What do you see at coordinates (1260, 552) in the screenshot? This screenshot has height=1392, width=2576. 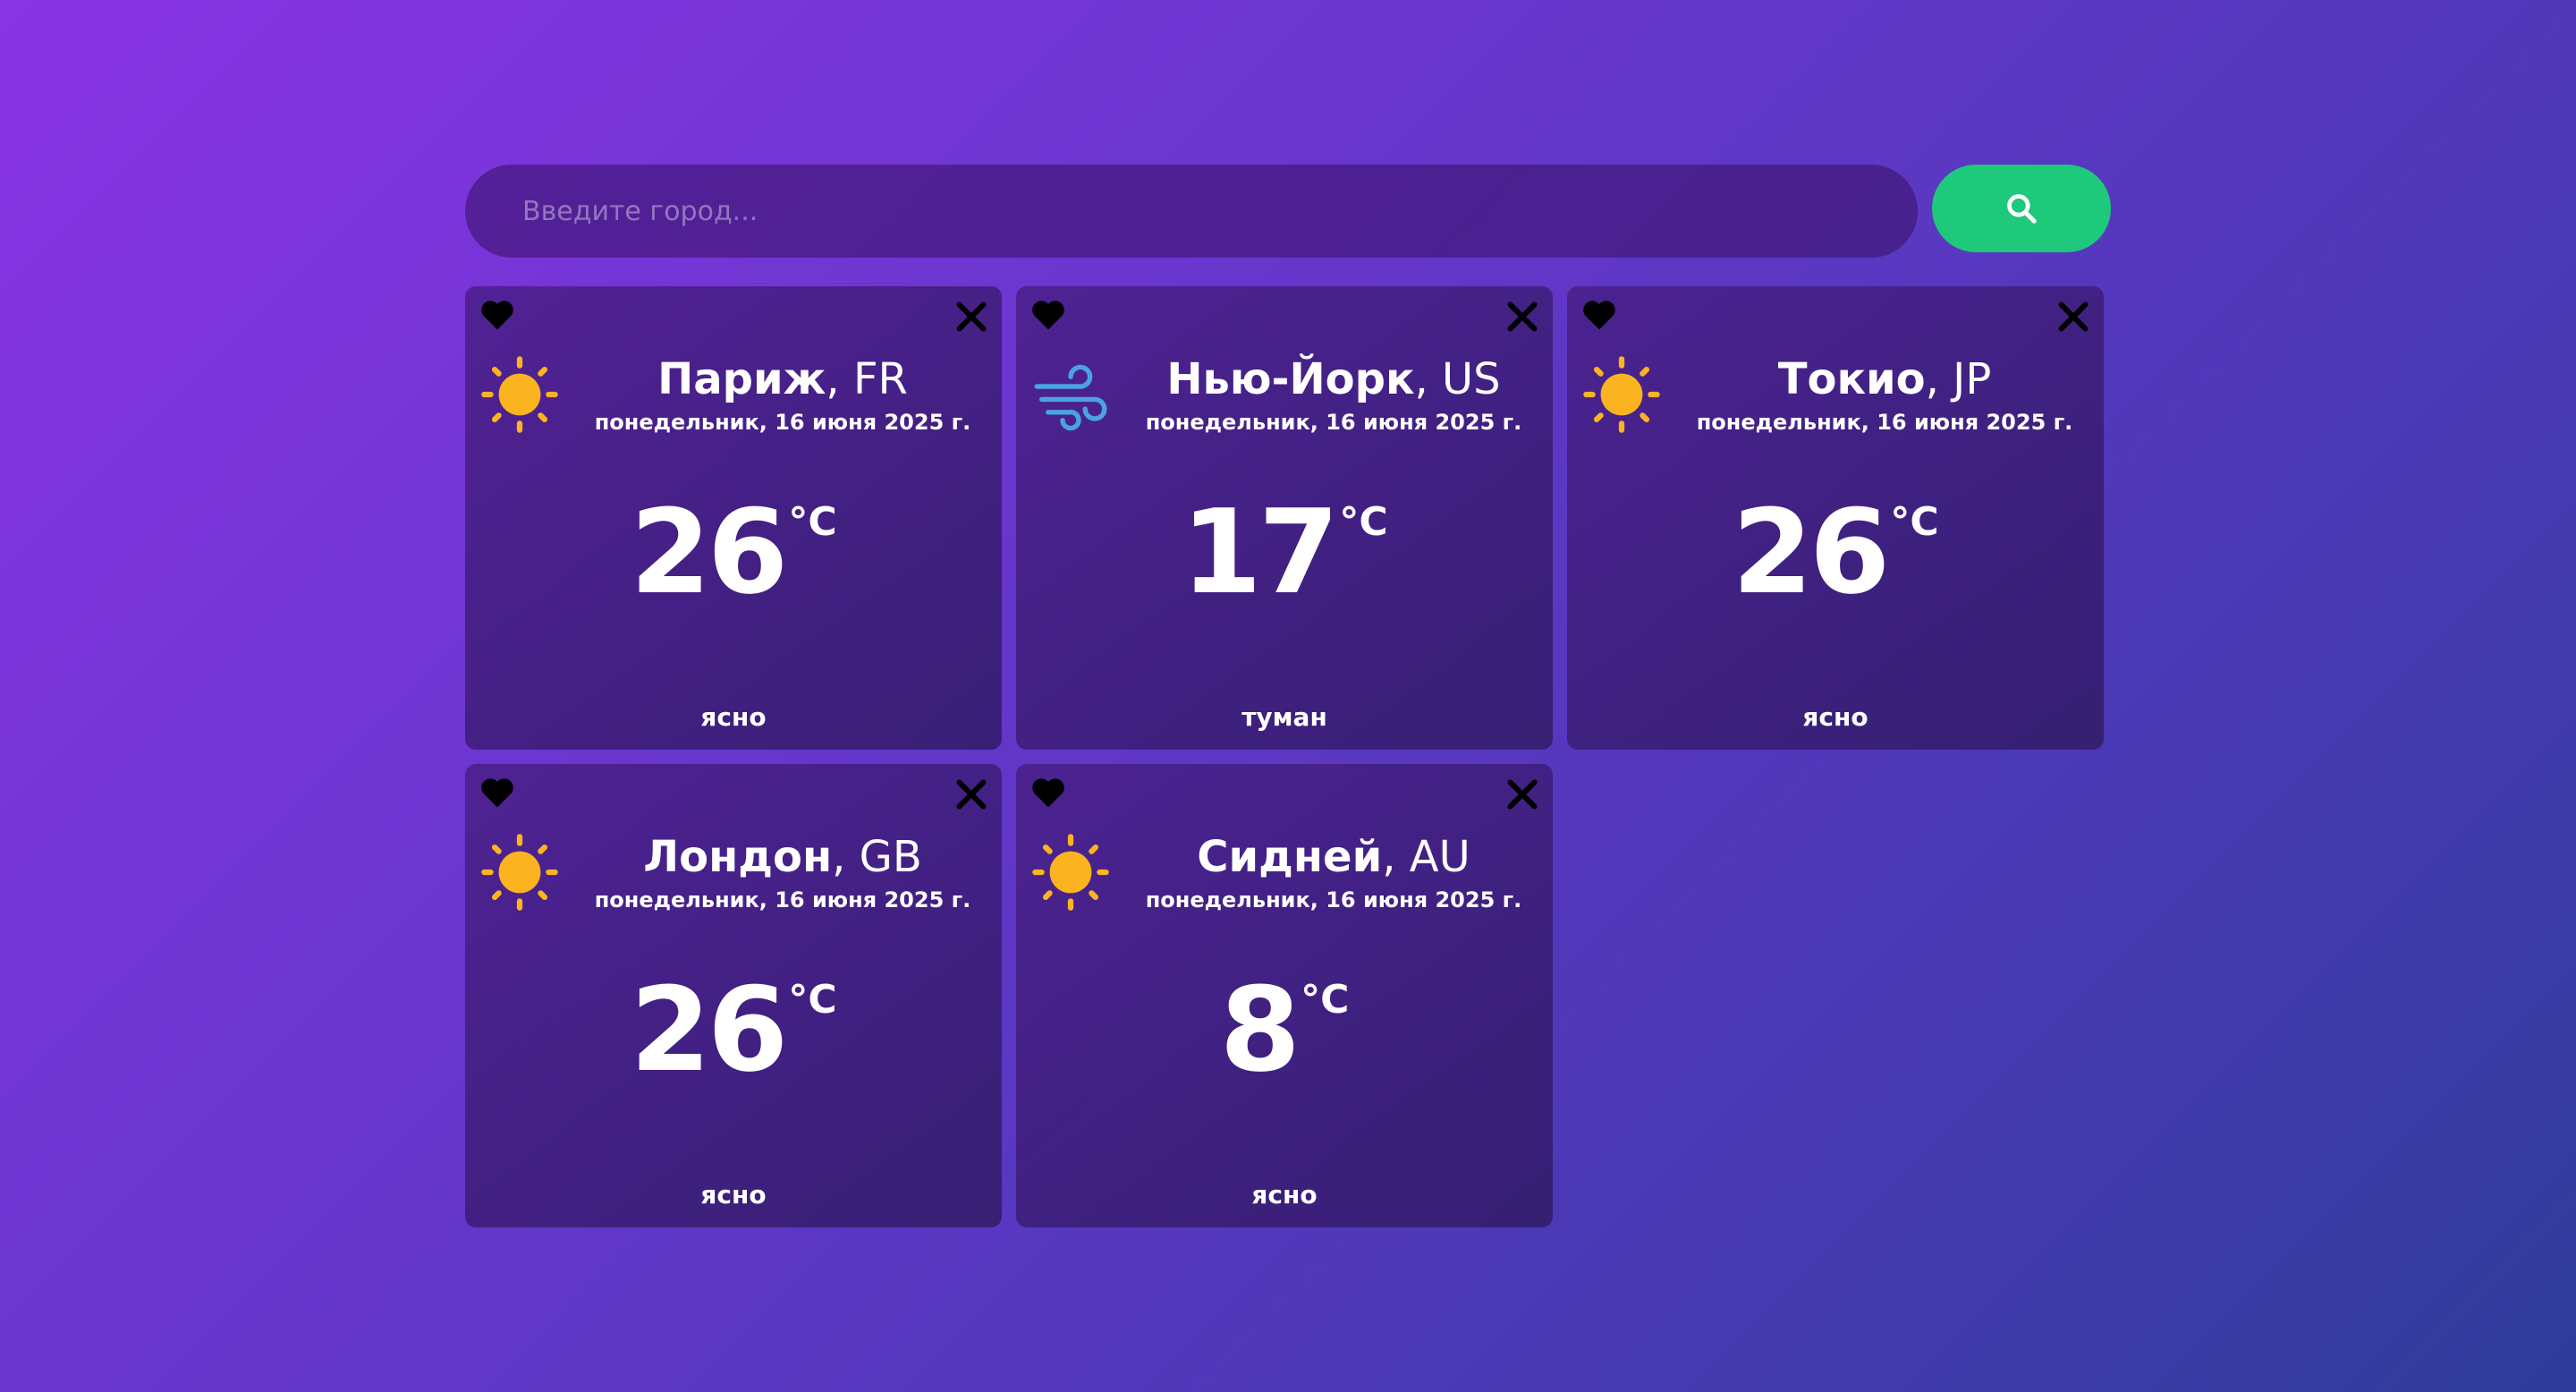 I see `temperature-value: 17` at bounding box center [1260, 552].